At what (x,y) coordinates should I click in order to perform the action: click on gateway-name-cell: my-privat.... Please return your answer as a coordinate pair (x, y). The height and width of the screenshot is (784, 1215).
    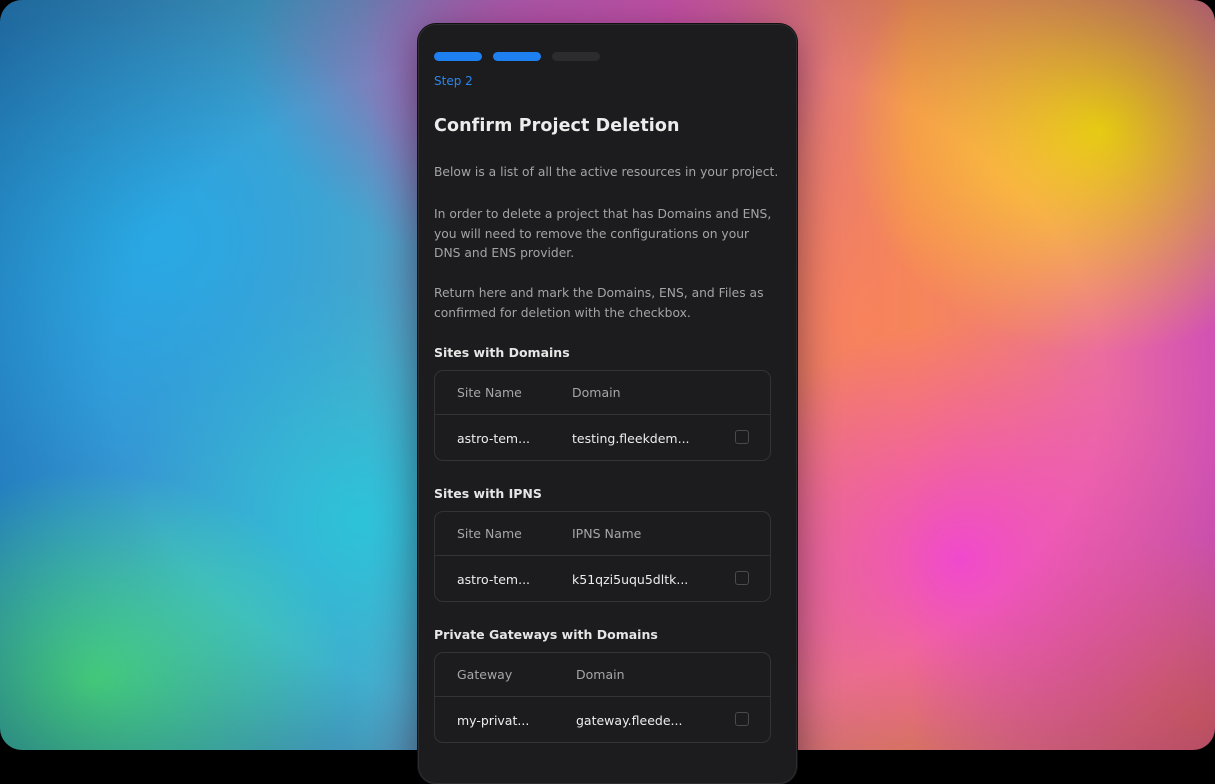
    Looking at the image, I should click on (493, 720).